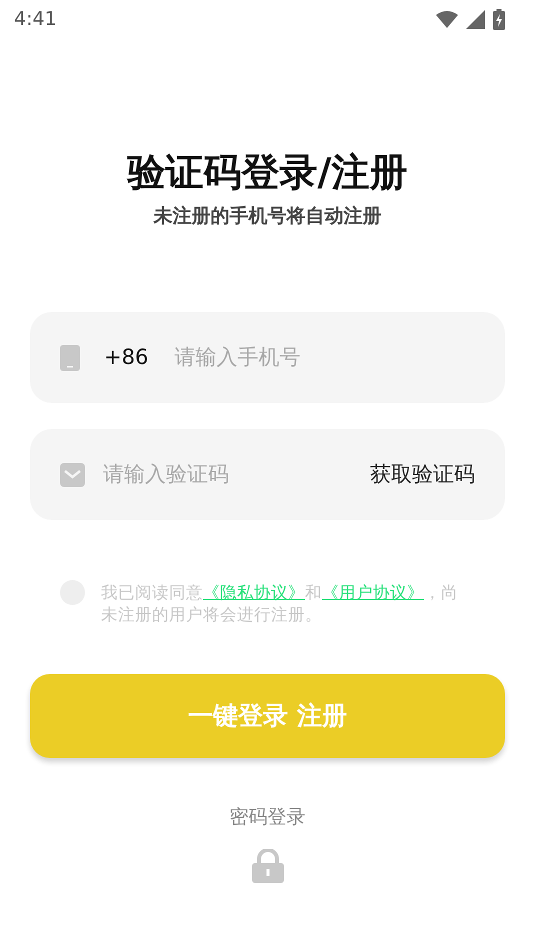  What do you see at coordinates (267, 173) in the screenshot?
I see `page-title: 验证码登录/注册` at bounding box center [267, 173].